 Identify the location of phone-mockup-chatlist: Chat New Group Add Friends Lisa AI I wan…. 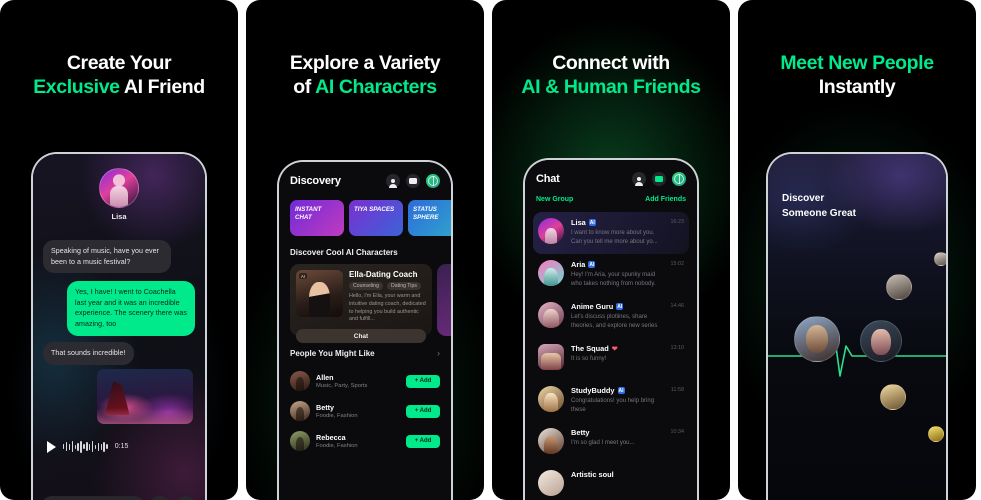
(611, 329).